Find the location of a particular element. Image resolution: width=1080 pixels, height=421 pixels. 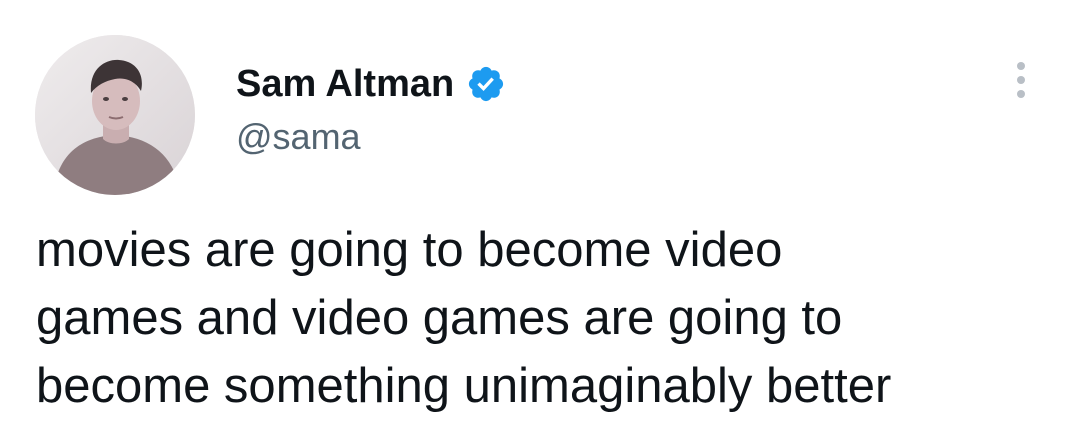

avatar-photo is located at coordinates (115, 115).